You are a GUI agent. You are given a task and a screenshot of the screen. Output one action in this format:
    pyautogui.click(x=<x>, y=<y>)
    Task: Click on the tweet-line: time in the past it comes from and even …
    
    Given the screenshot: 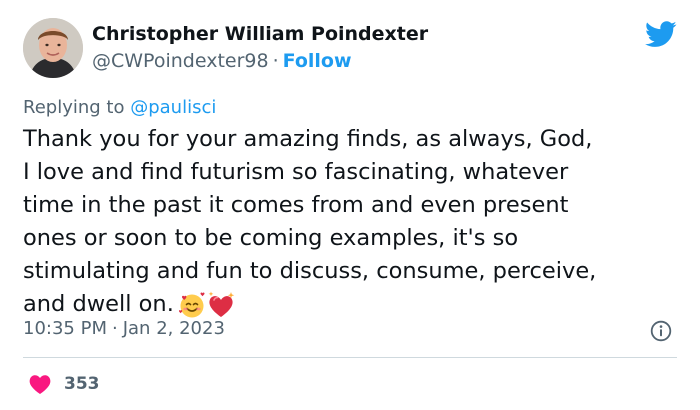 What is the action you would take?
    pyautogui.click(x=296, y=205)
    